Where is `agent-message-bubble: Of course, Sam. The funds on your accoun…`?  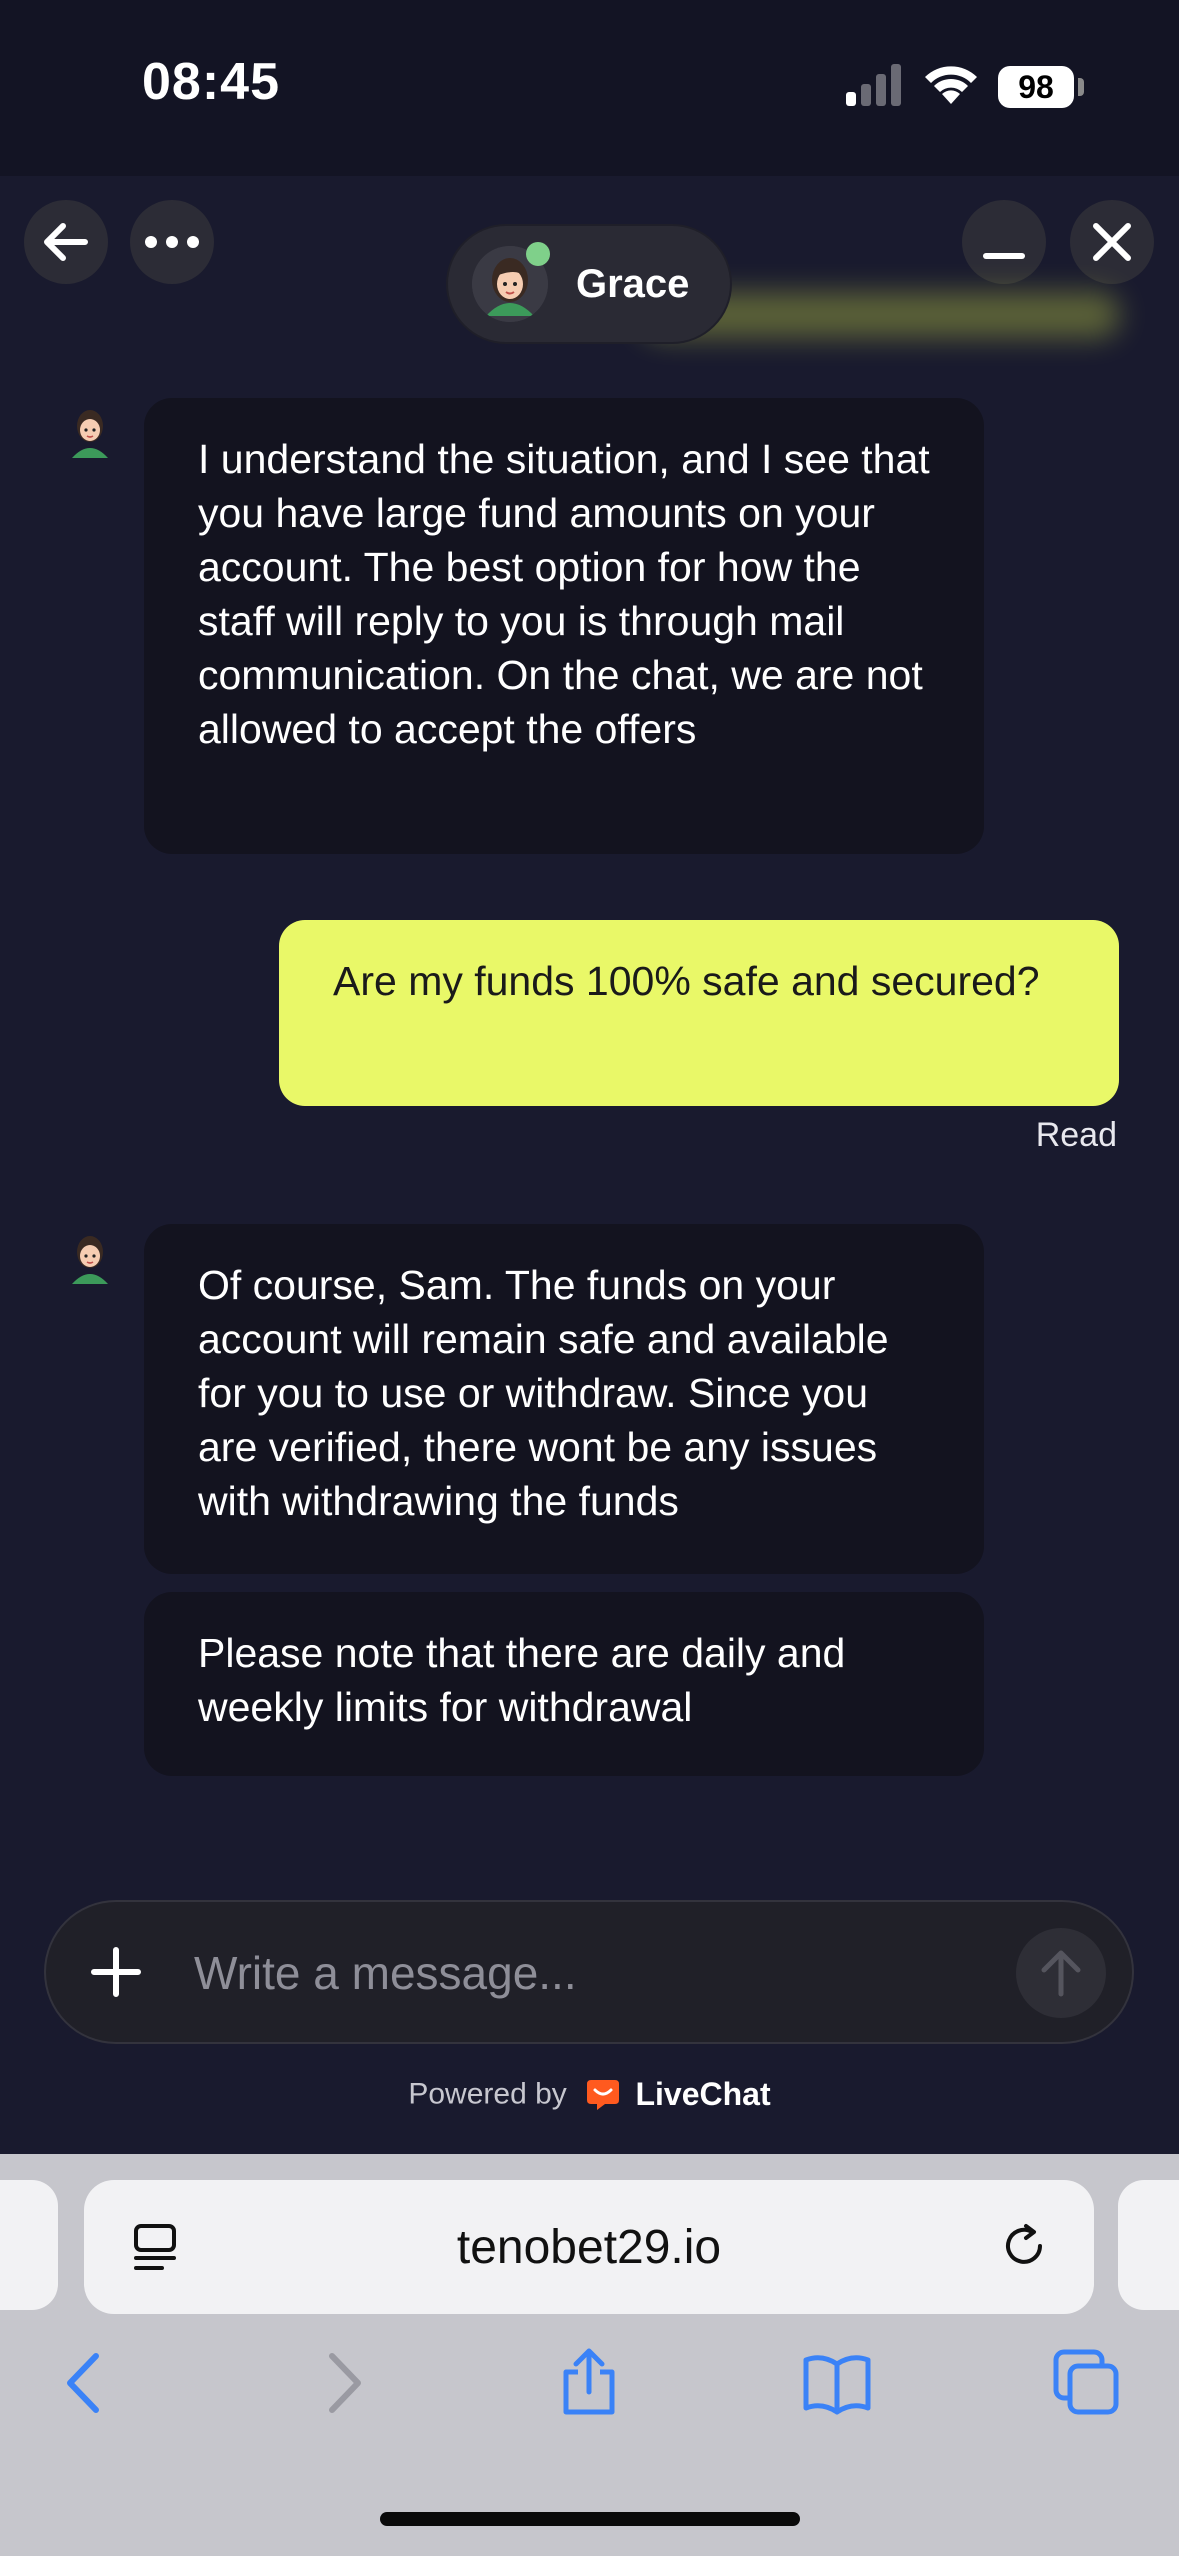
agent-message-bubble: Of course, Sam. The funds on your accoun… is located at coordinates (564, 1399).